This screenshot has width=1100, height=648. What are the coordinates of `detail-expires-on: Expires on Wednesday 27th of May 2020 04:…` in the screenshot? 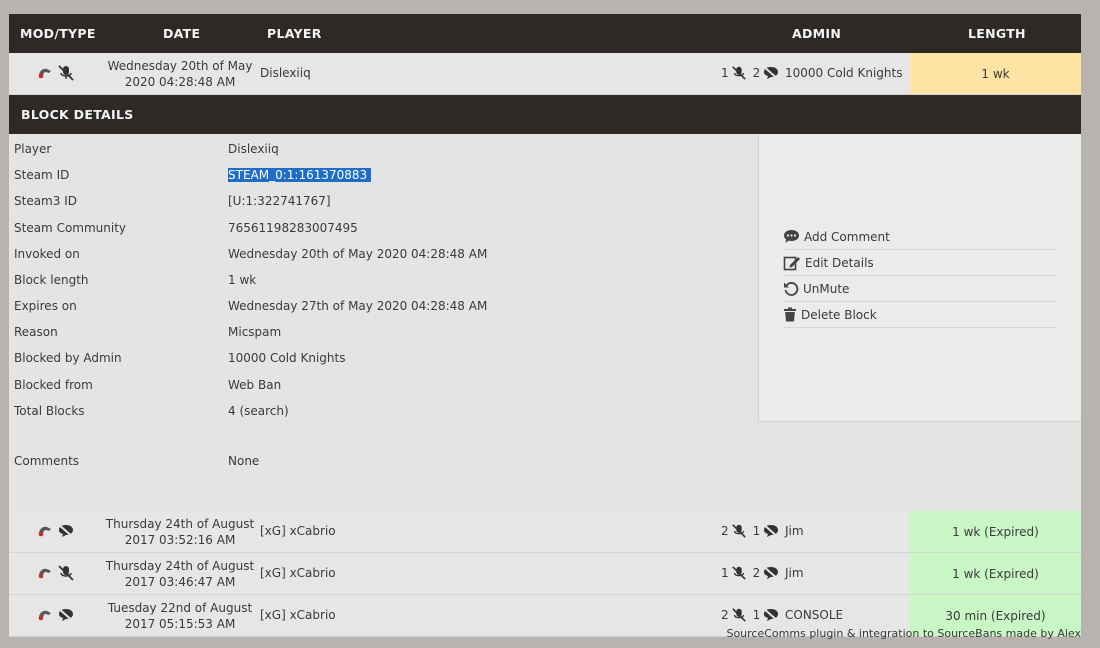 It's located at (251, 306).